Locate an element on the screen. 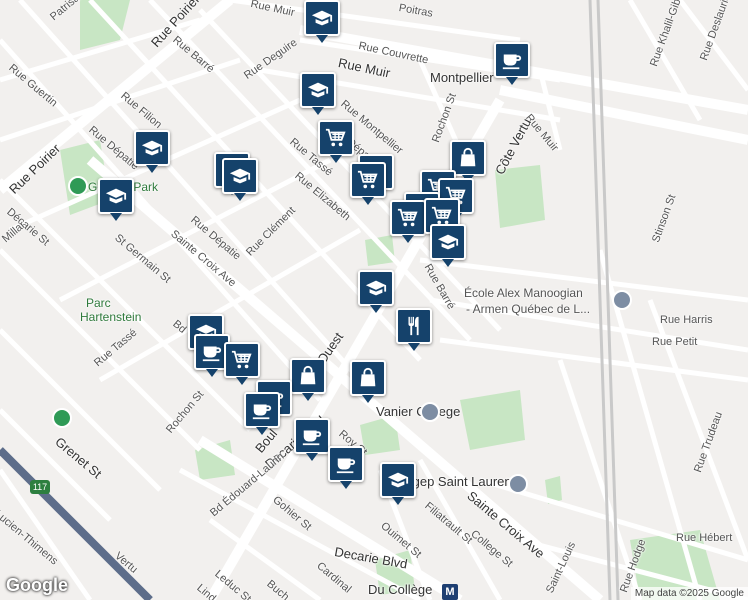  google-logo: Google is located at coordinates (37, 585).